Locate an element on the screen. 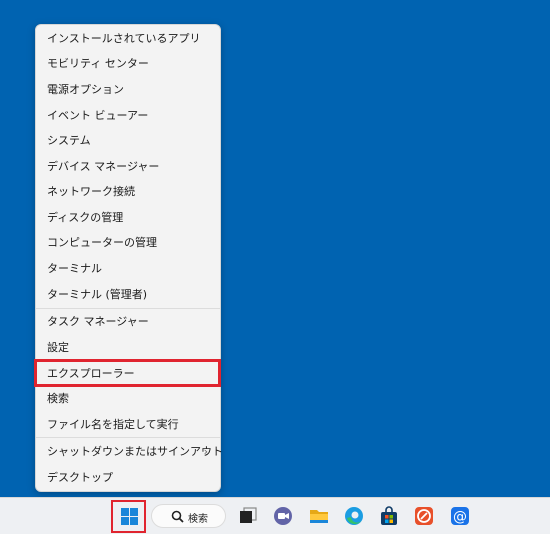 This screenshot has height=534, width=550. menu-item-system: システム is located at coordinates (128, 140).